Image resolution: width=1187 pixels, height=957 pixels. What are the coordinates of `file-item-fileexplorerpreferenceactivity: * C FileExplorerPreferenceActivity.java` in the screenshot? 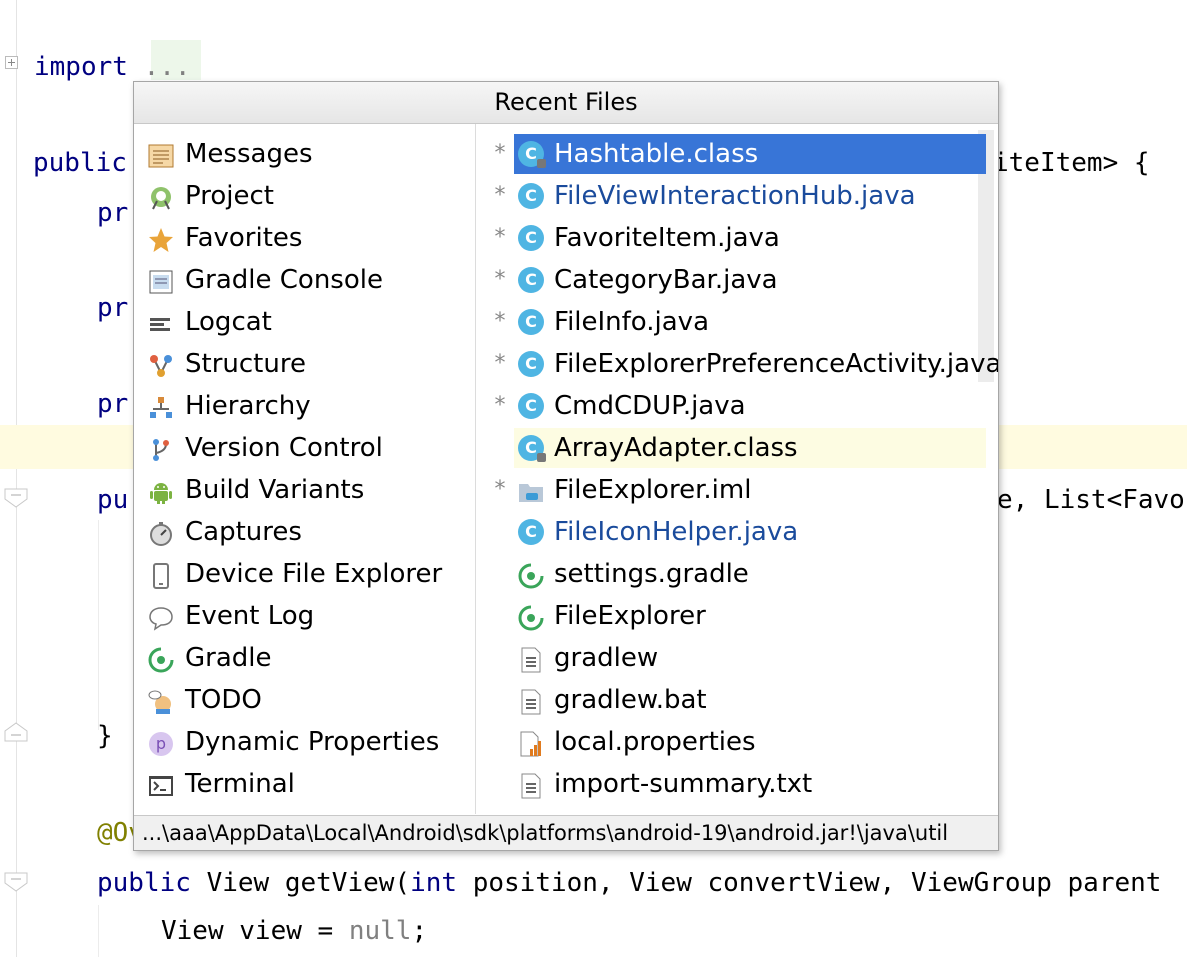 It's located at (747, 364).